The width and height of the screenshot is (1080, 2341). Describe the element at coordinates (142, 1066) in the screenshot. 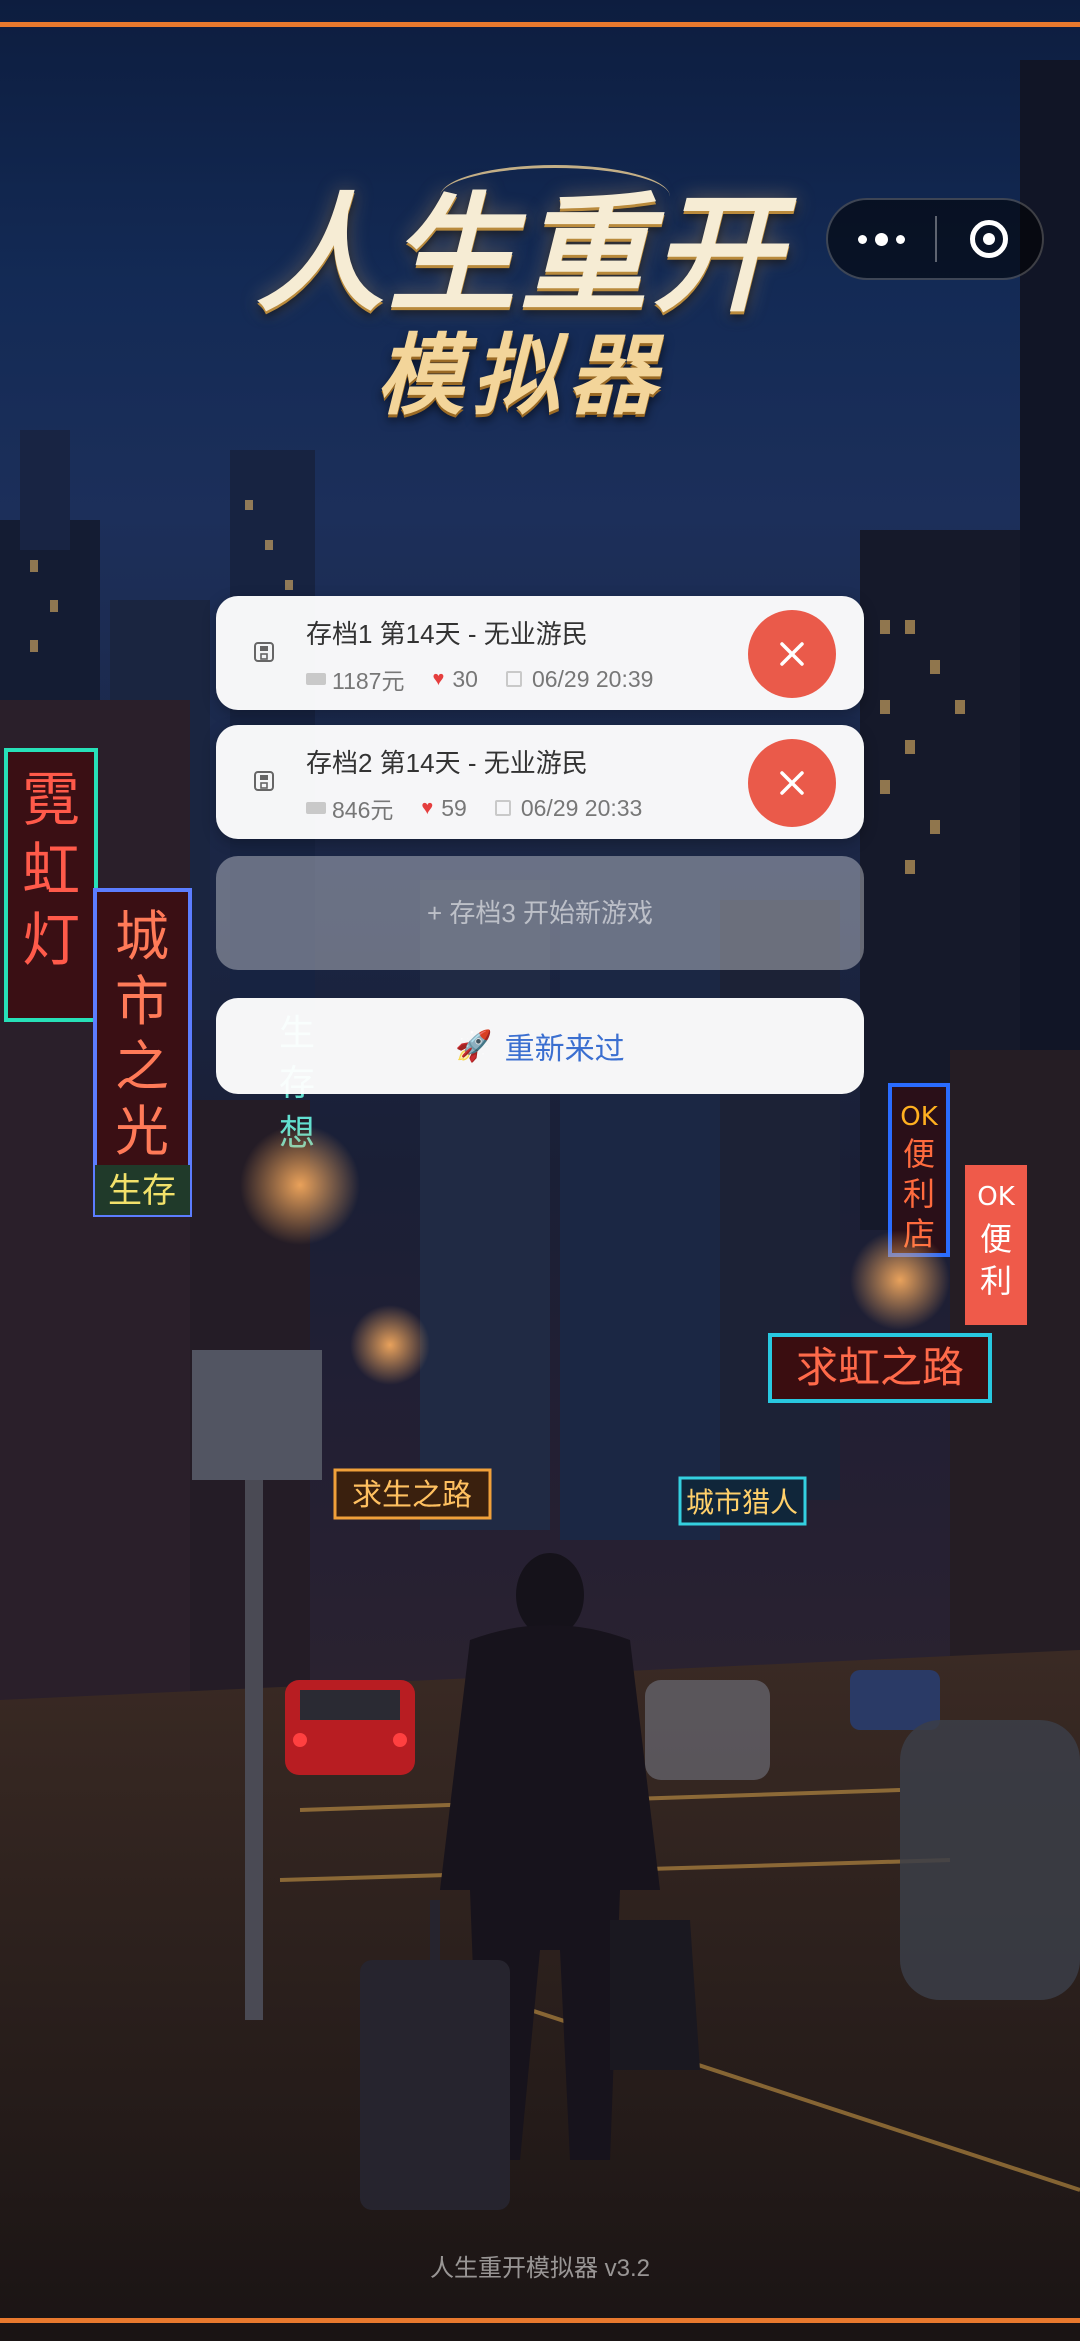

I see `svg-text: 之` at that location.